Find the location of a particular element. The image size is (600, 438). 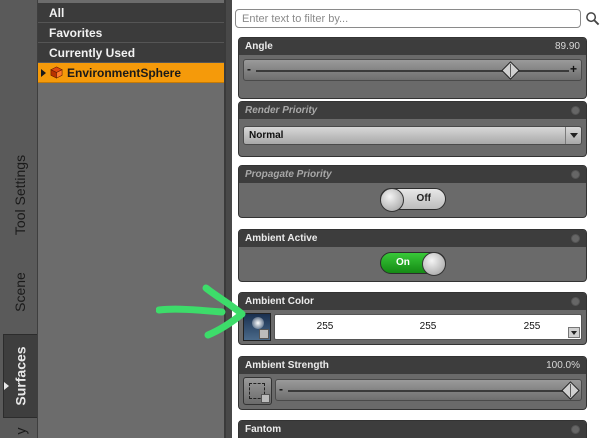

property-angle: Angle 89.90 - + is located at coordinates (412, 68).